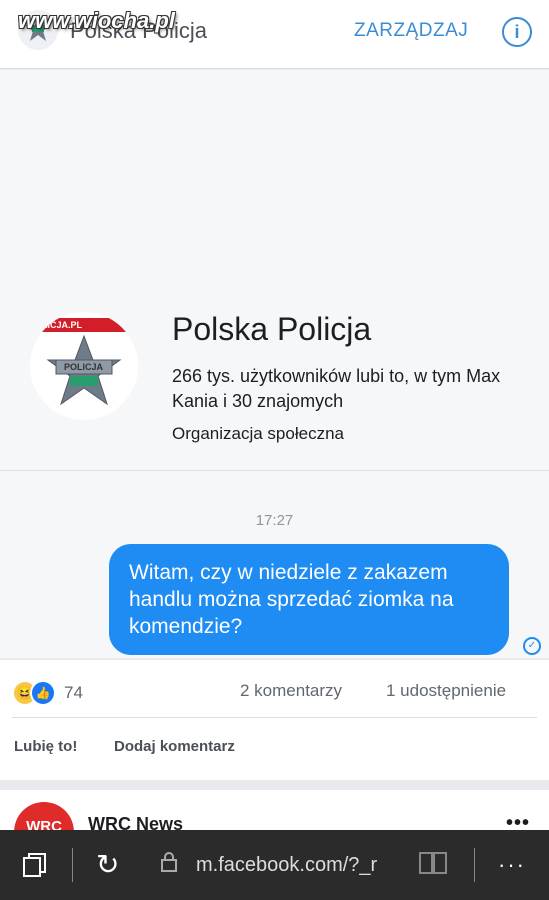 The height and width of the screenshot is (900, 549). Describe the element at coordinates (174, 746) in the screenshot. I see `add-comment-button: Dodaj komentarz` at that location.